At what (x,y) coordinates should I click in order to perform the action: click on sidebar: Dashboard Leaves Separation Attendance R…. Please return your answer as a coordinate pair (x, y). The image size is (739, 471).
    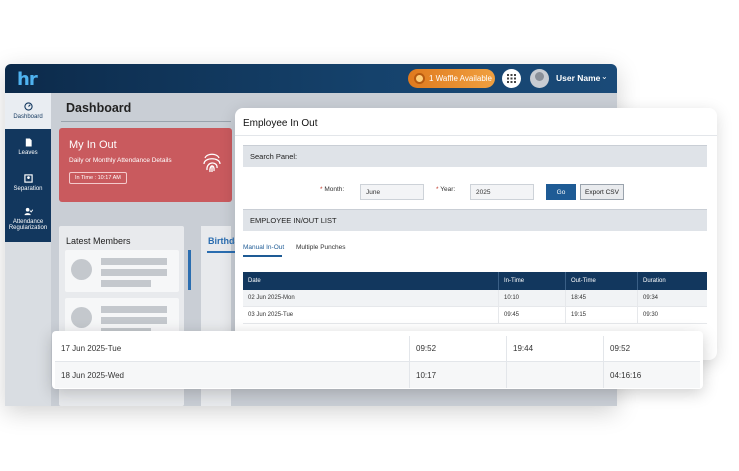
    Looking at the image, I should click on (28, 167).